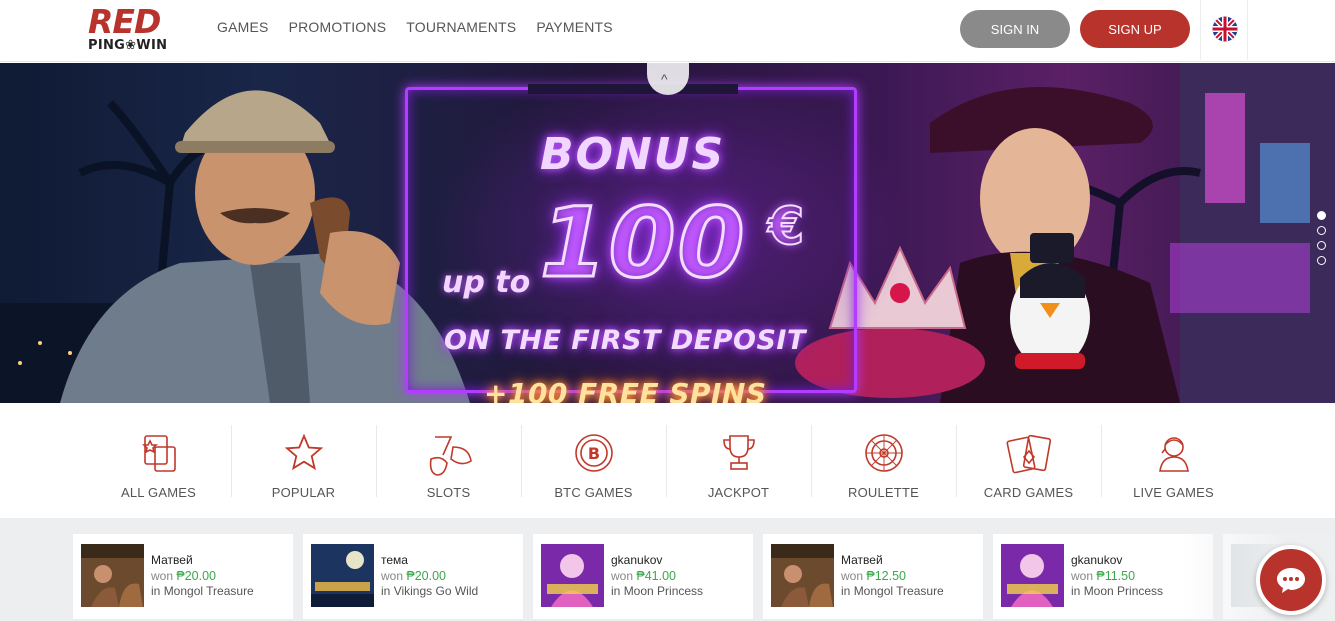 This screenshot has height=621, width=1335. I want to click on banner-upto-text: up to, so click(486, 282).